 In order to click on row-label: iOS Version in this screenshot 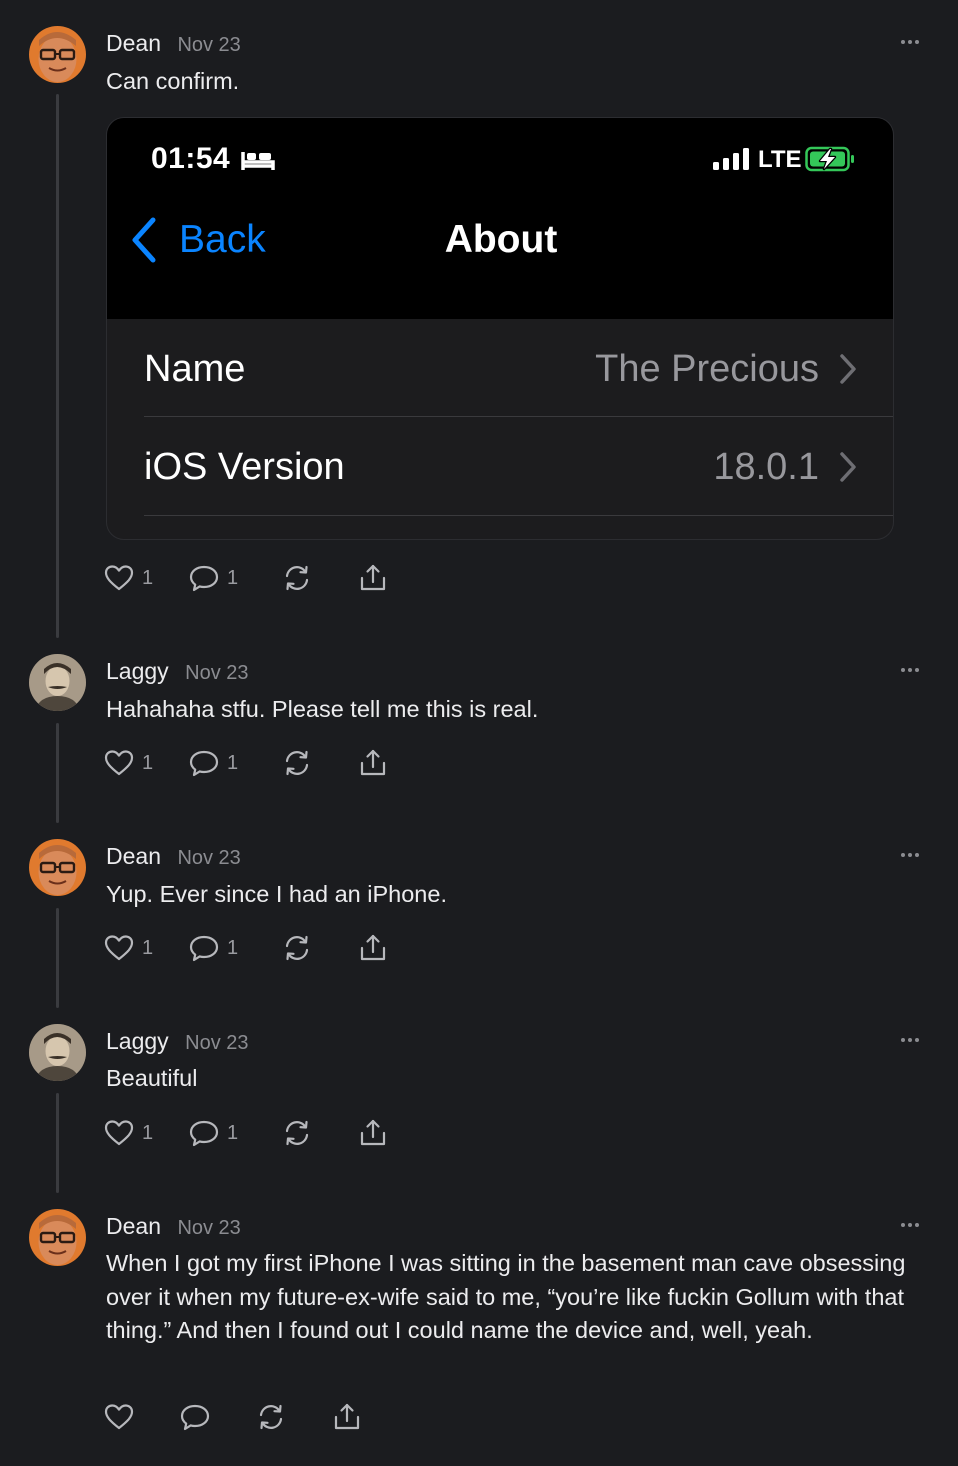, I will do `click(244, 467)`.